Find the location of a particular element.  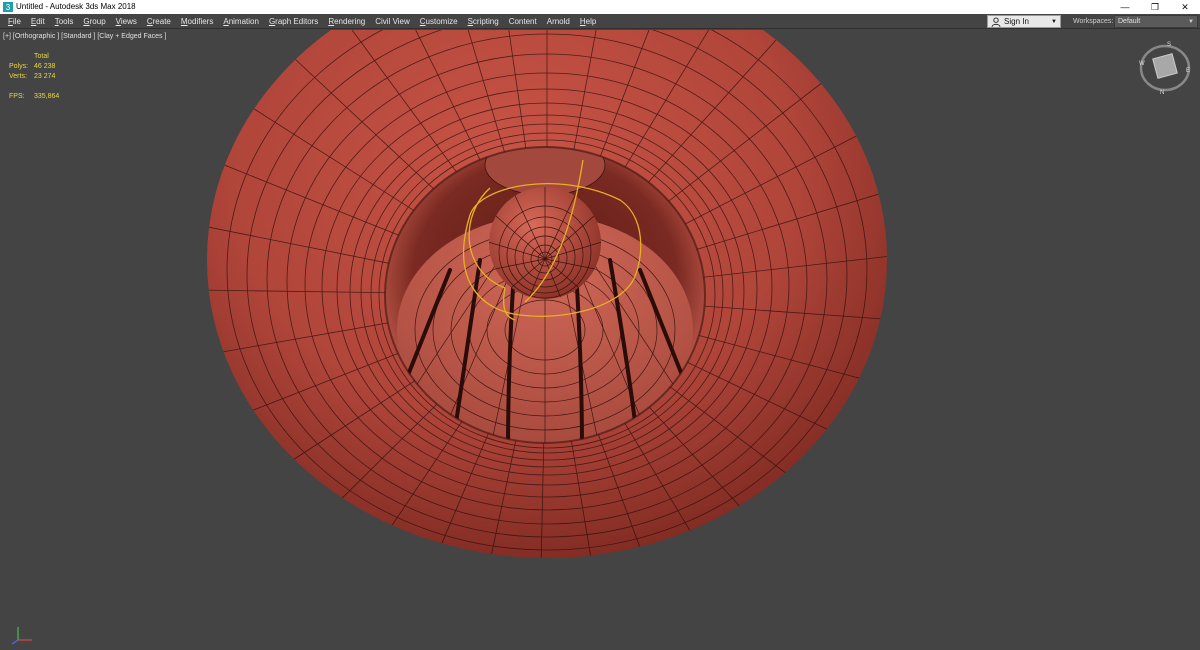

menu-scripting: Scripting is located at coordinates (483, 21).